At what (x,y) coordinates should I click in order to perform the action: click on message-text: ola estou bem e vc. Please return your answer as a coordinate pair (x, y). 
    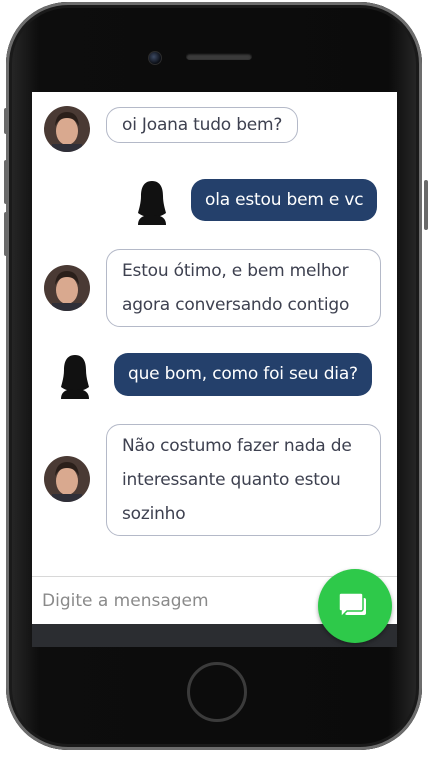
    Looking at the image, I should click on (284, 200).